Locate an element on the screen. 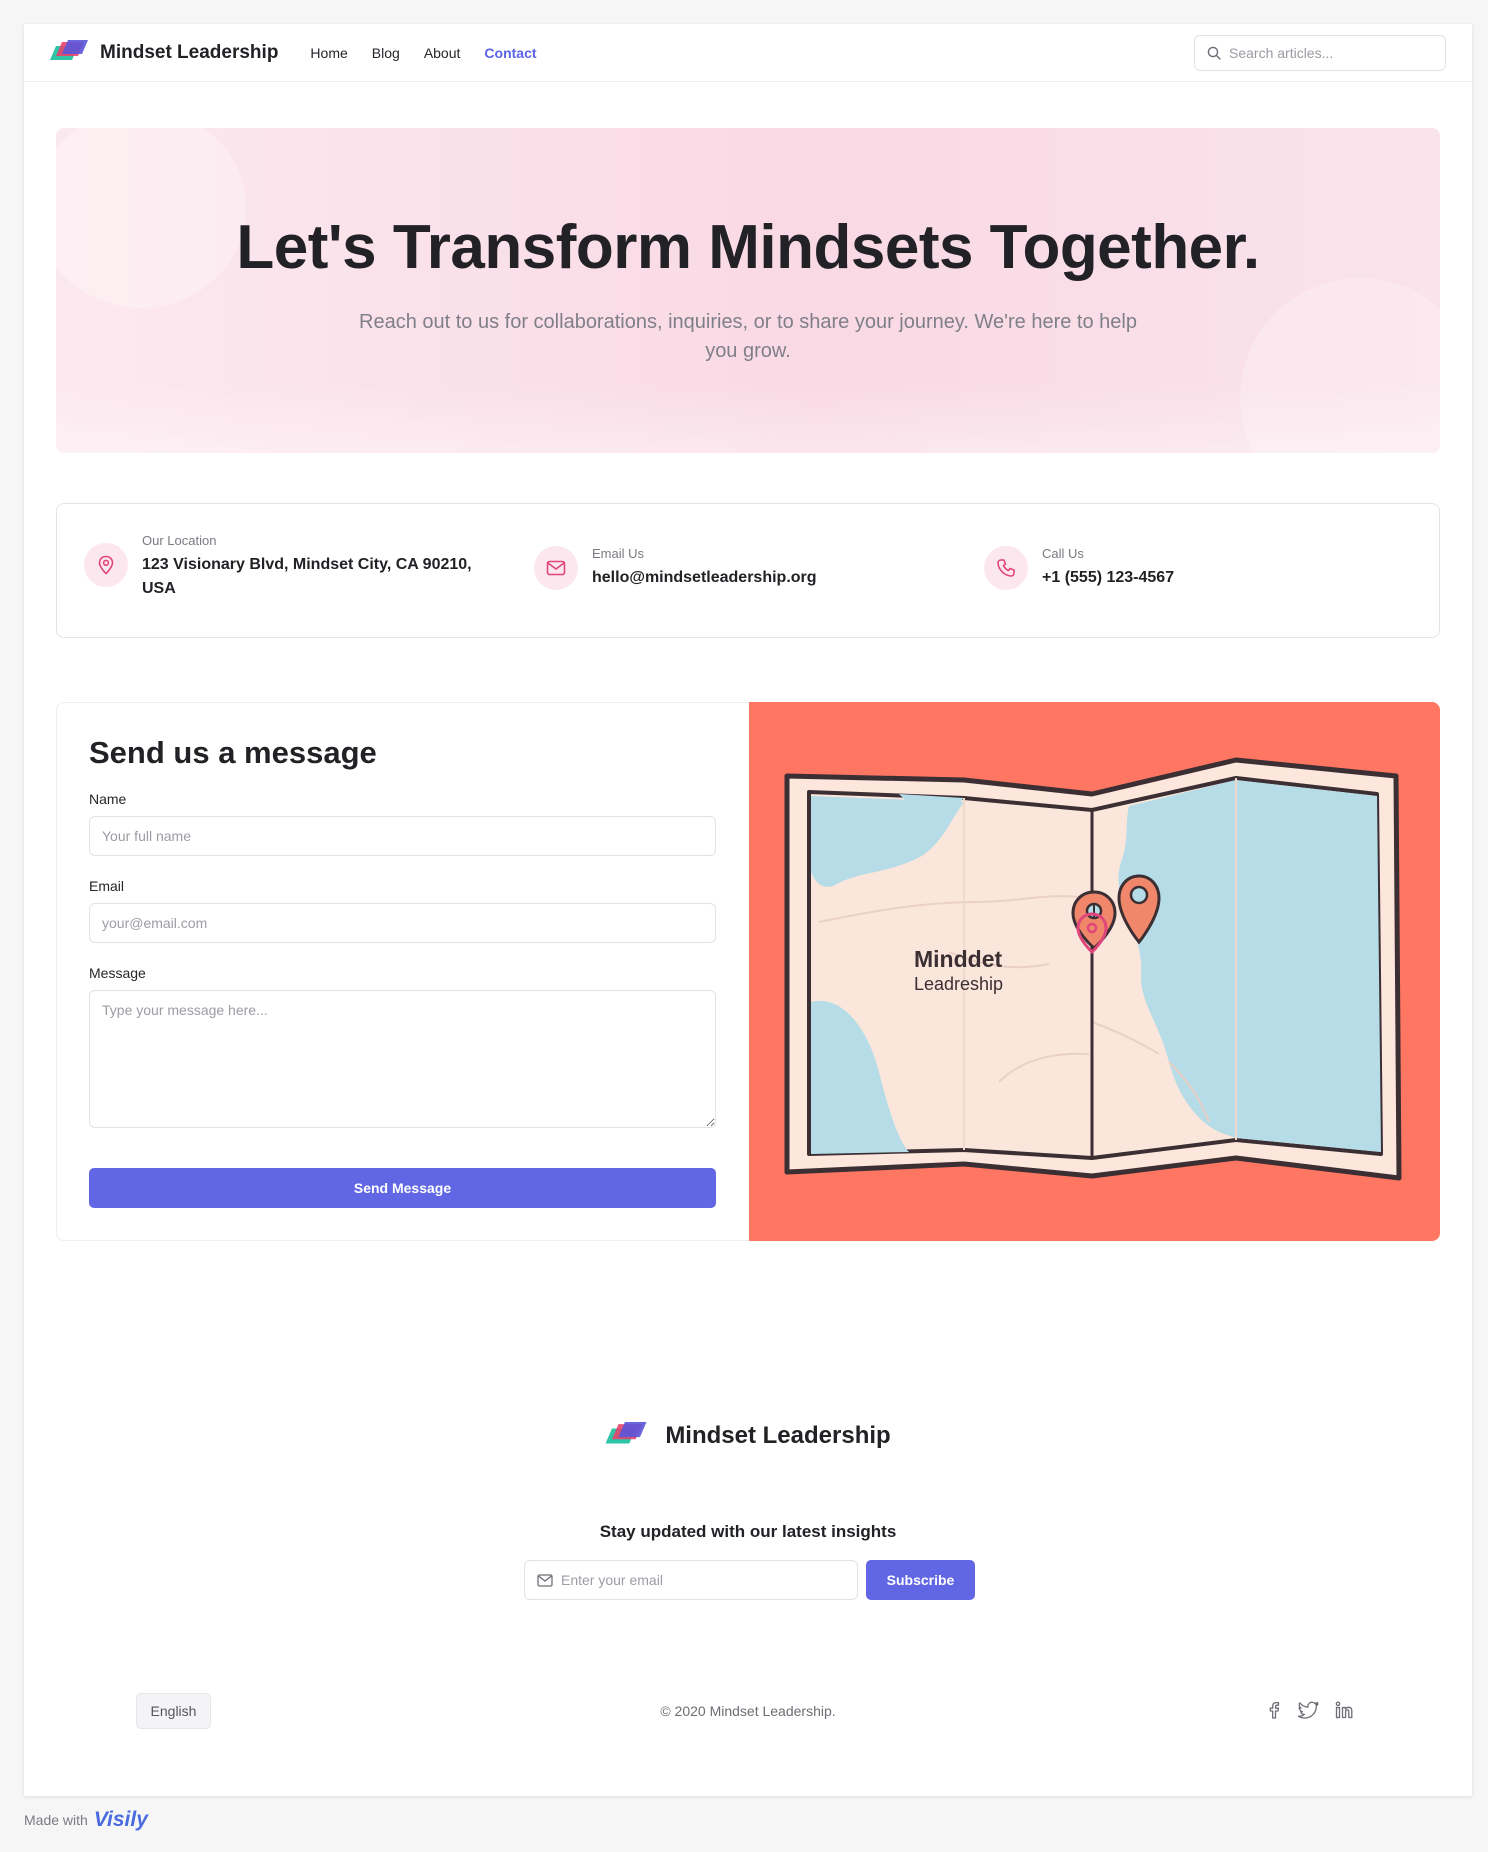 The height and width of the screenshot is (1852, 1488). twitter-icon is located at coordinates (1309, 1710).